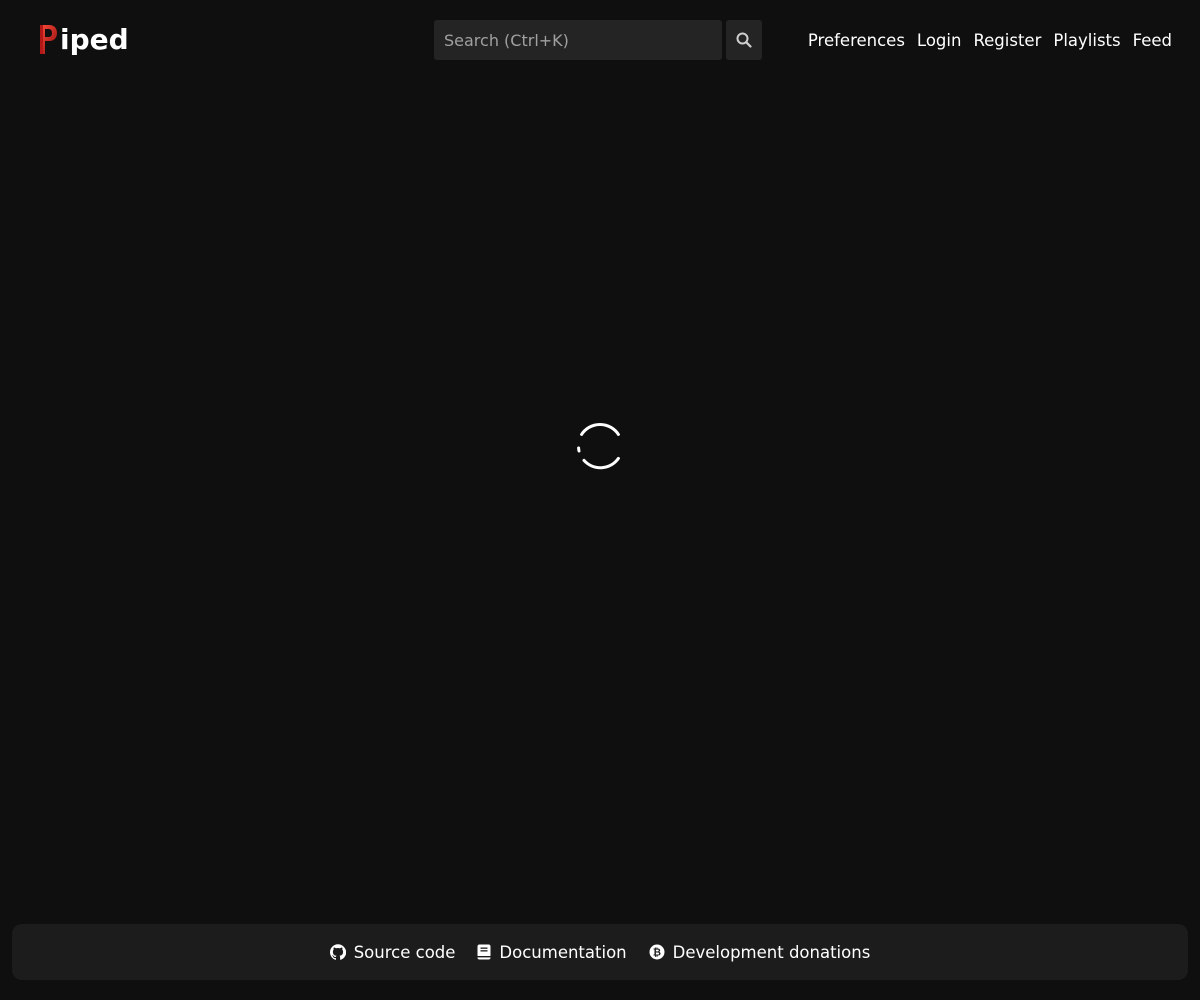 The image size is (1200, 1000). I want to click on piped-logo: iped, so click(83, 40).